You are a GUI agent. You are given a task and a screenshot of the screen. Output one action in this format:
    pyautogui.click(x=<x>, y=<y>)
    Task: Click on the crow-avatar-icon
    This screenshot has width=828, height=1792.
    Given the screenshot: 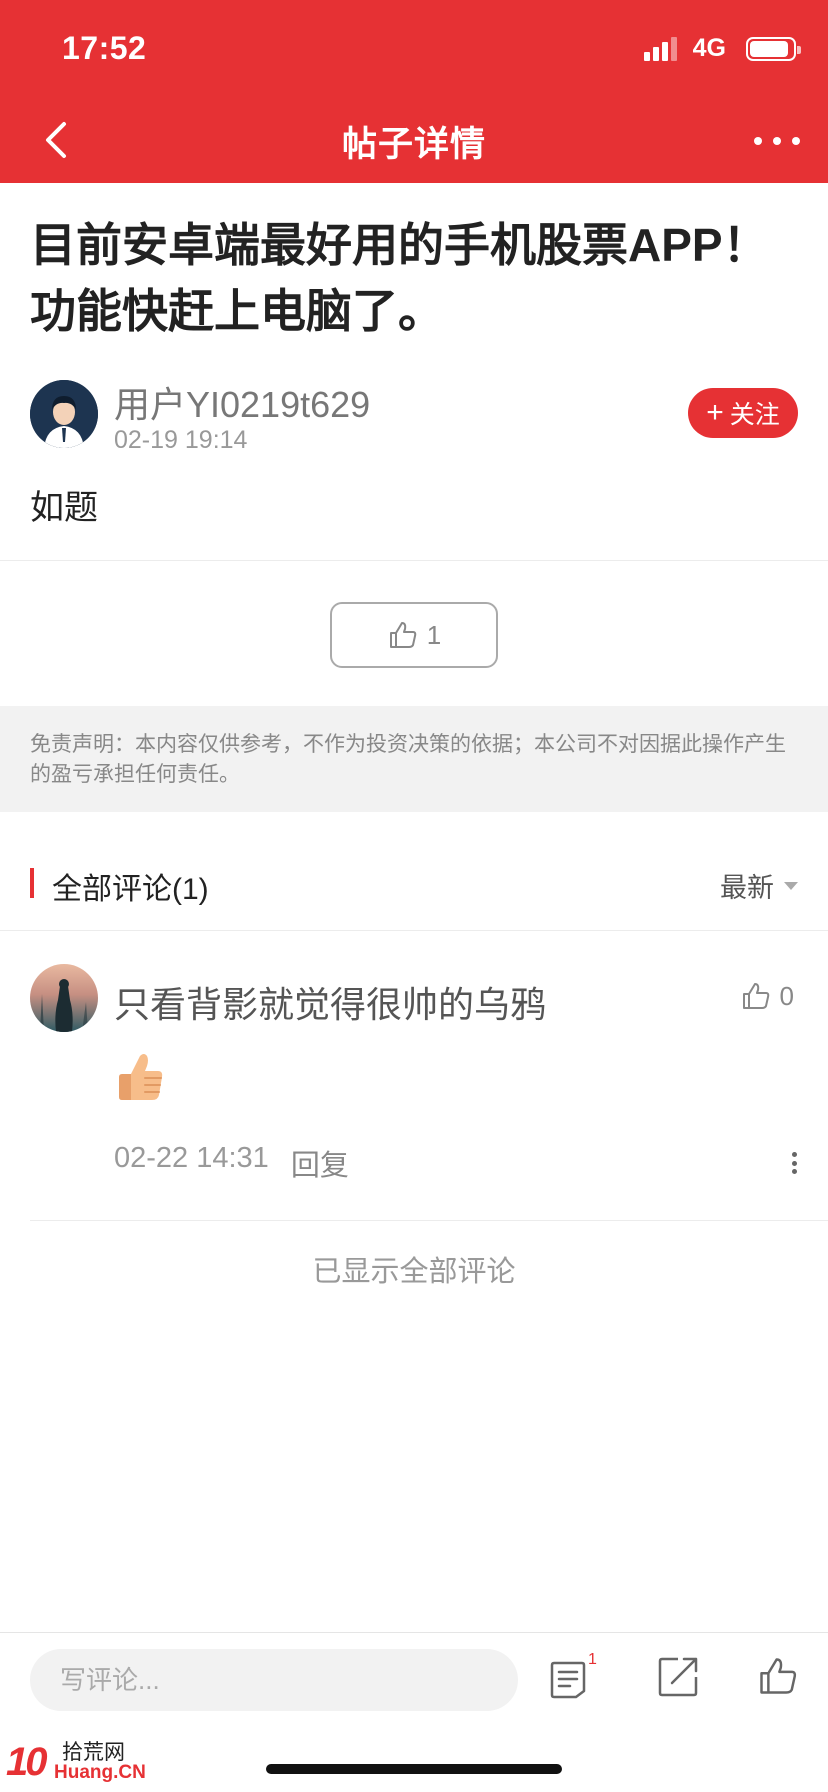 What is the action you would take?
    pyautogui.click(x=64, y=1005)
    